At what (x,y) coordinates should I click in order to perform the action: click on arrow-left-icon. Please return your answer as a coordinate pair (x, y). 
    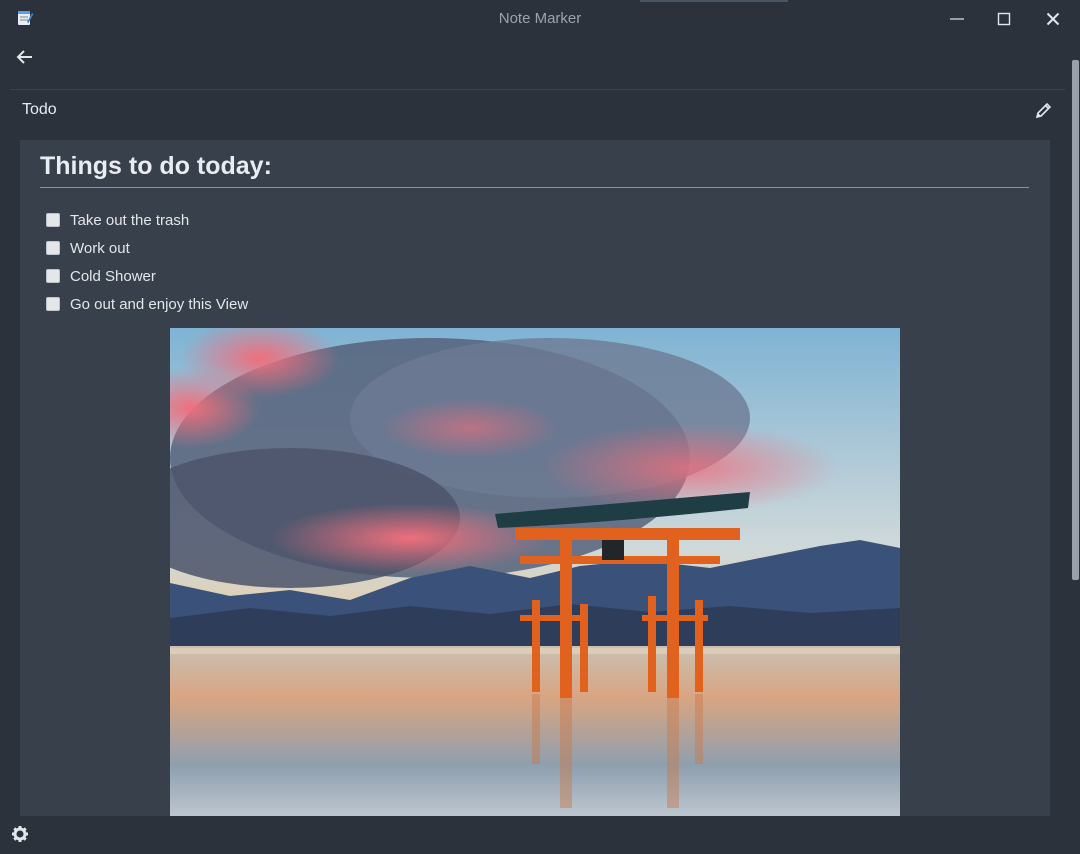
    Looking at the image, I should click on (24, 57).